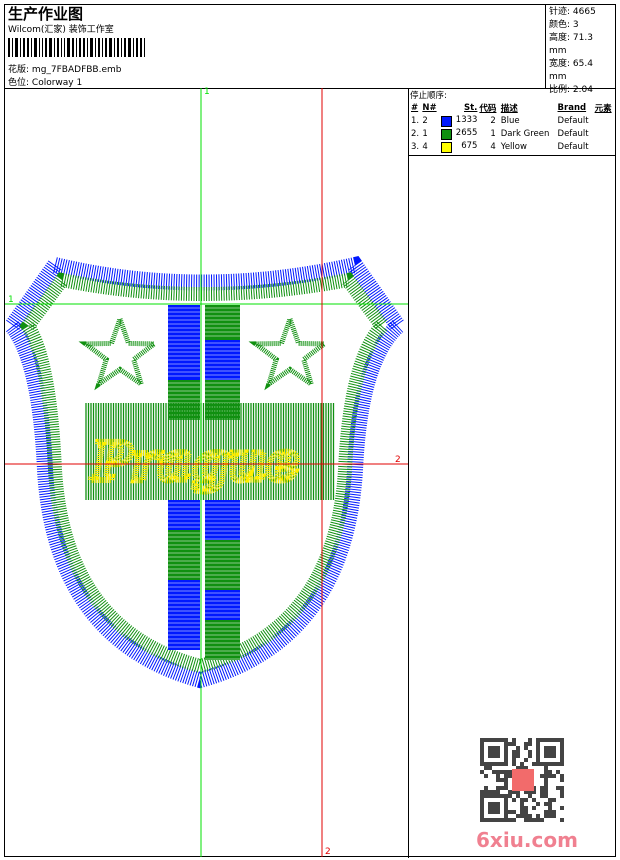  What do you see at coordinates (290, 351) in the screenshot?
I see `star-right` at bounding box center [290, 351].